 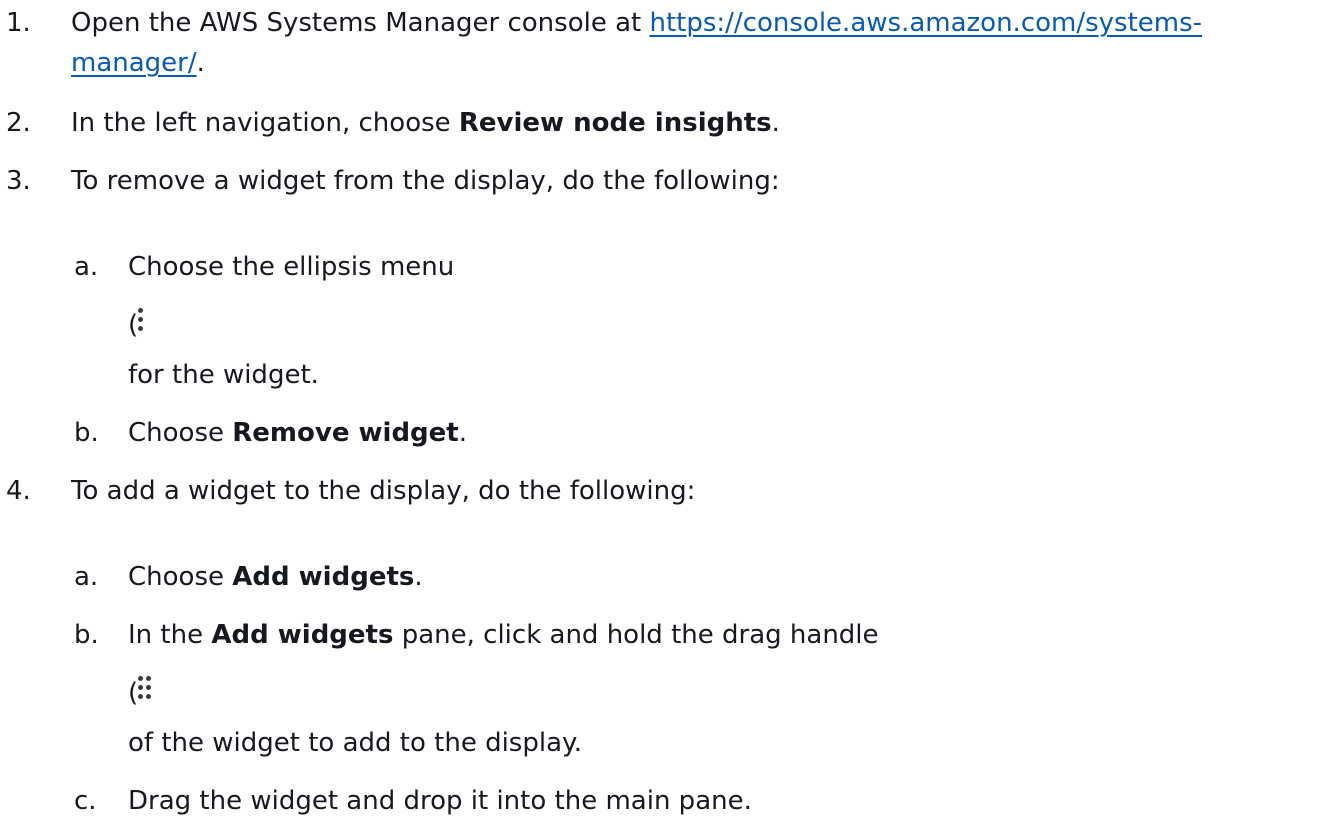 What do you see at coordinates (18, 123) in the screenshot?
I see `step-number: 2.` at bounding box center [18, 123].